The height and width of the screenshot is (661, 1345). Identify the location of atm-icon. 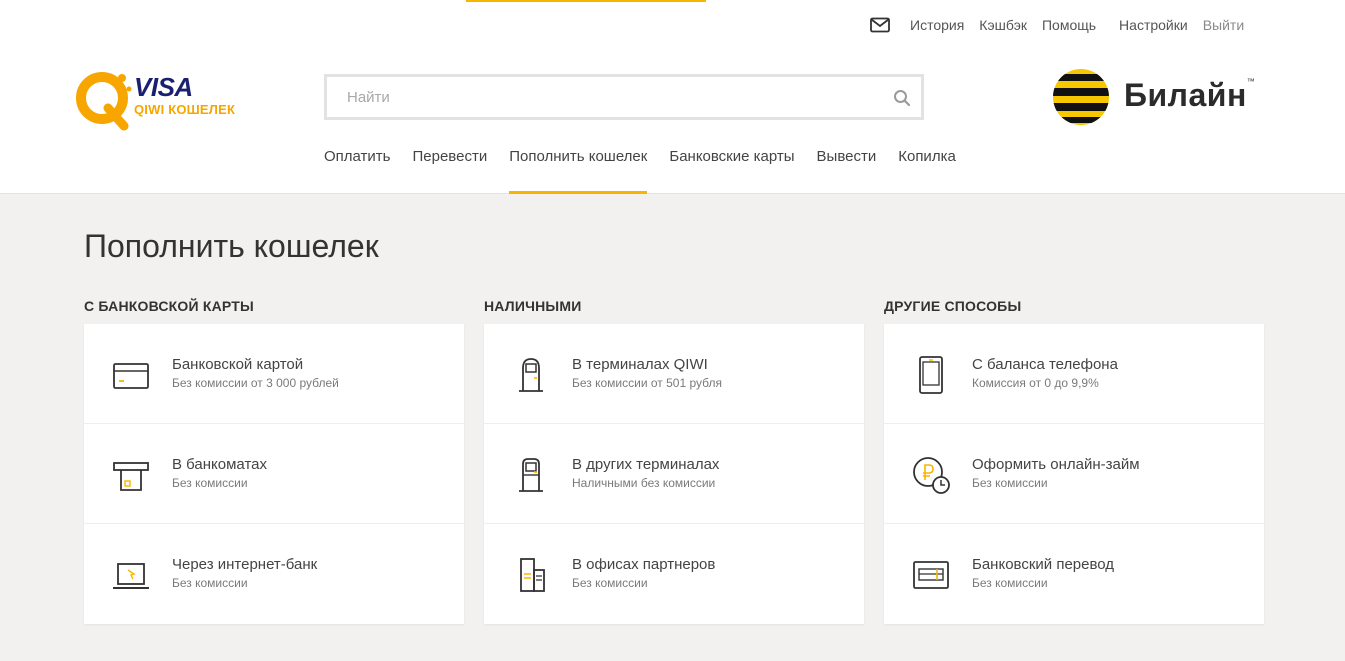
(131, 476).